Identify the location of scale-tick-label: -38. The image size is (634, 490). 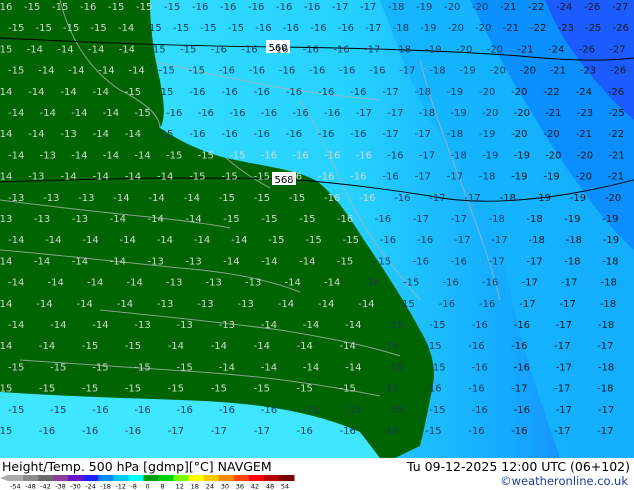
(60, 486).